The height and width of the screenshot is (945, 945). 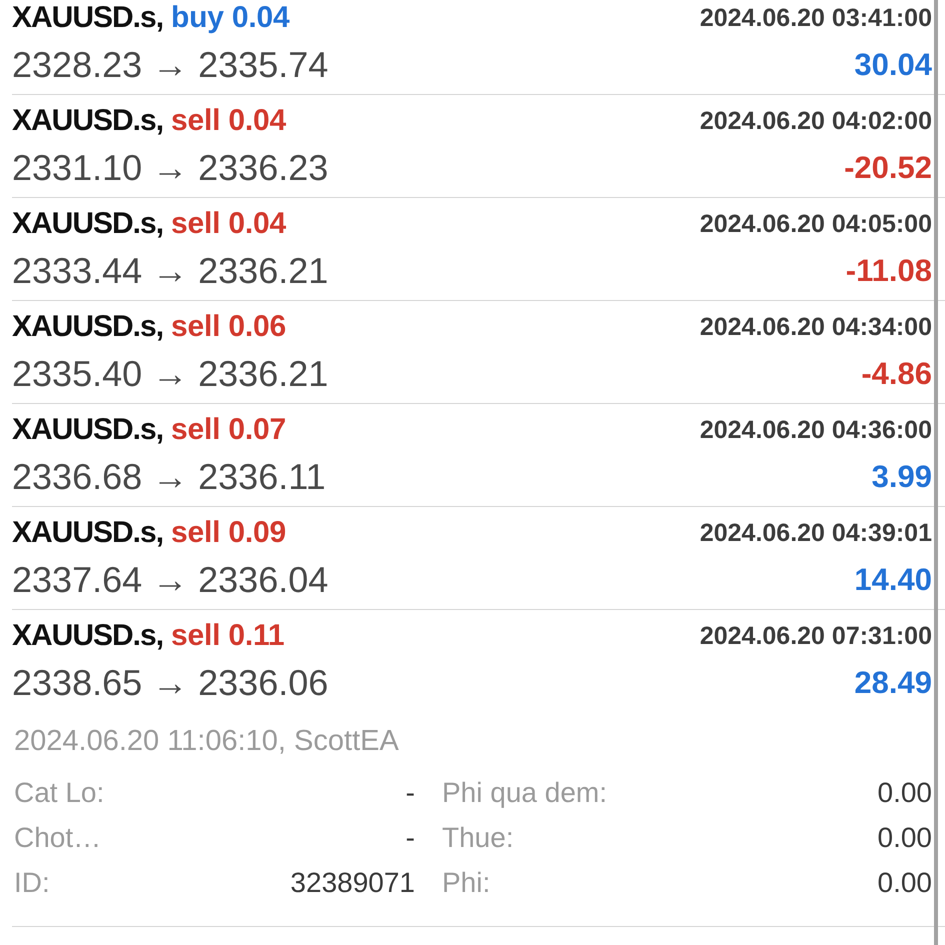 I want to click on order-type-label: sell 0.06, so click(x=228, y=327).